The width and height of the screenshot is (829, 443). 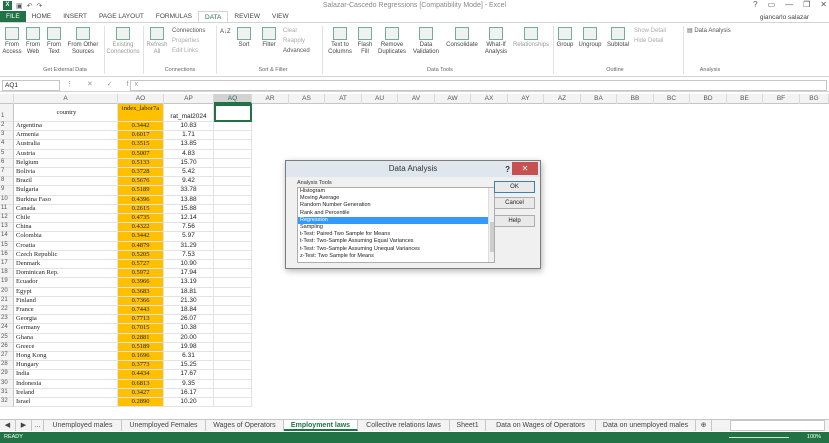 What do you see at coordinates (759, 437) in the screenshot?
I see `zoom-slider` at bounding box center [759, 437].